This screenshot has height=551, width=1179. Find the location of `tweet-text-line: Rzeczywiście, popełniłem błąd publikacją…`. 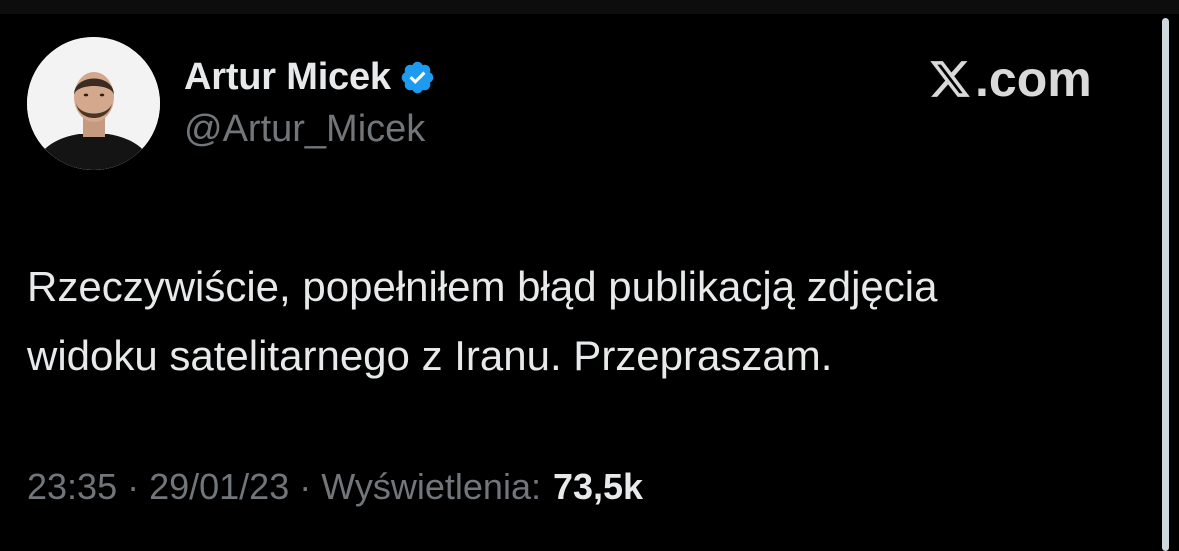

tweet-text-line: Rzeczywiście, popełniłem błąd publikacją… is located at coordinates (482, 286).